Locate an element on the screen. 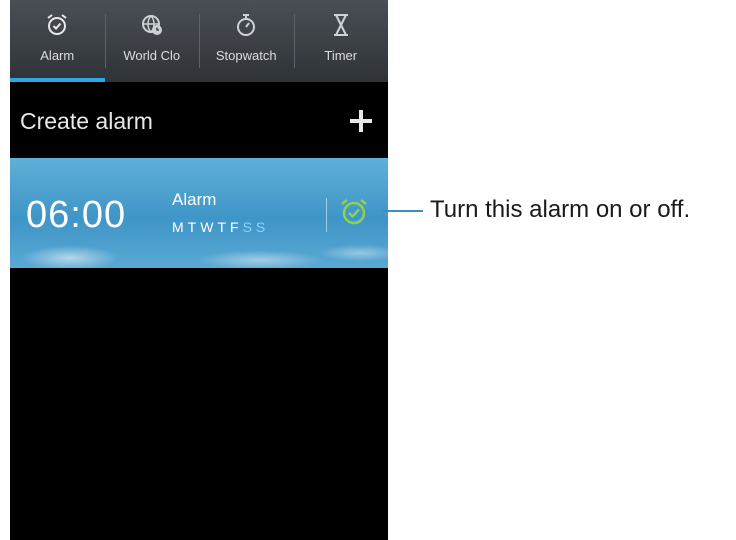 The image size is (736, 540). alarm-name: Alarm is located at coordinates (194, 199).